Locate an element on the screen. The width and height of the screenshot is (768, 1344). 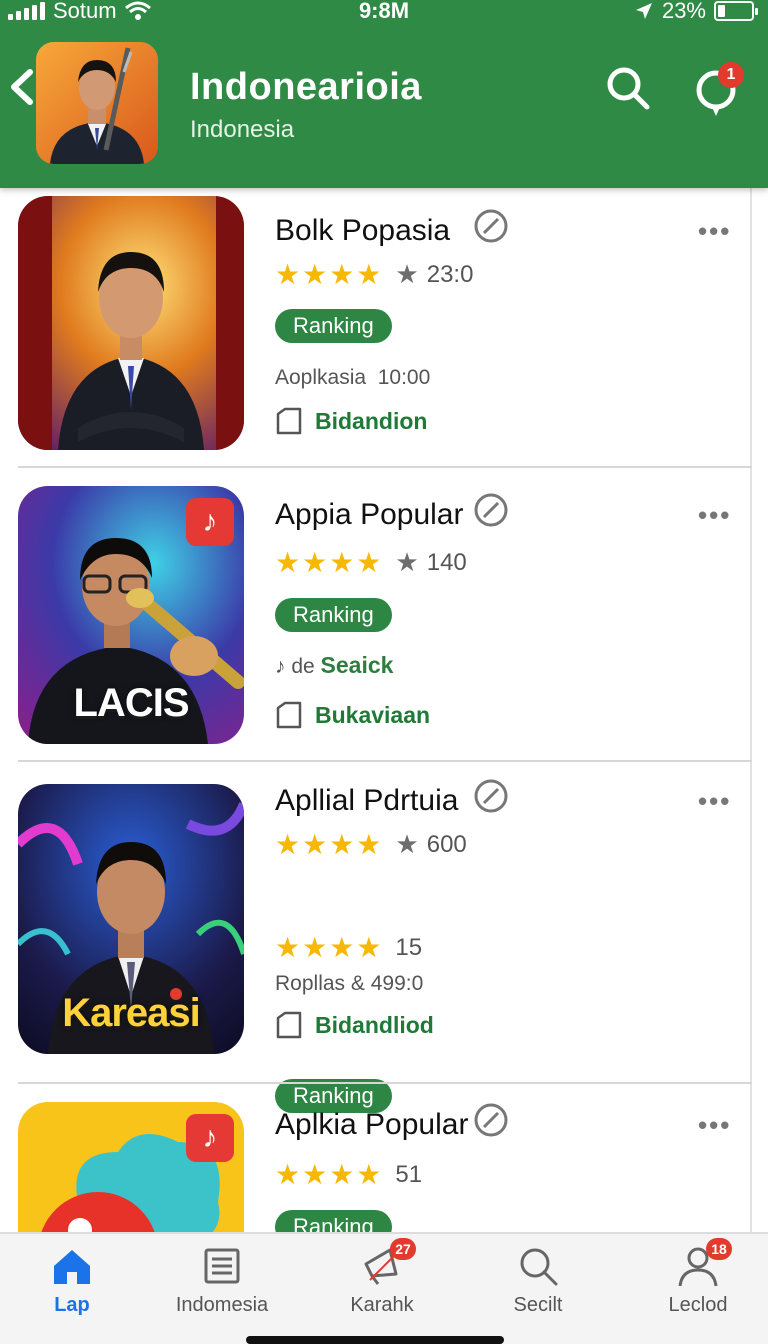
nav-label: Indomesia is located at coordinates (222, 1305).